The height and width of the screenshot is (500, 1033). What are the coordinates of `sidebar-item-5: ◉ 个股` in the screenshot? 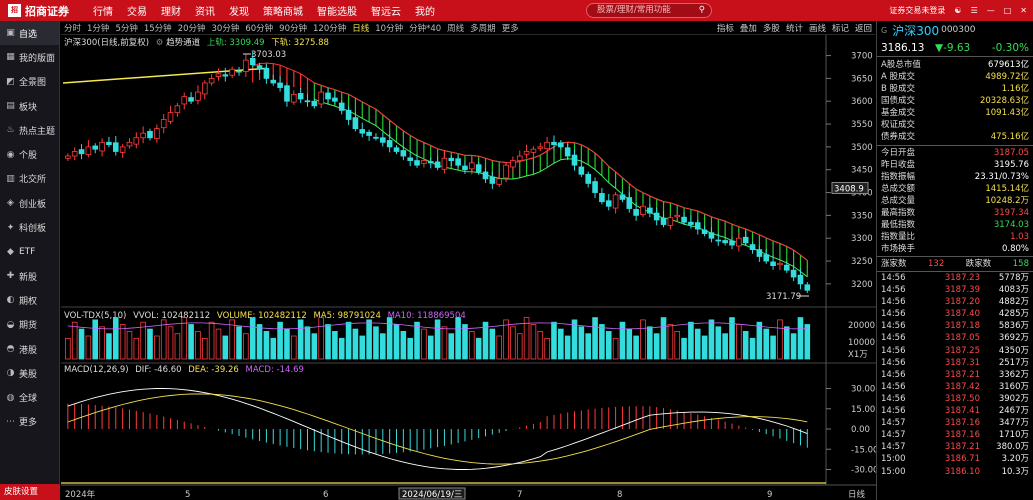 It's located at (29, 154).